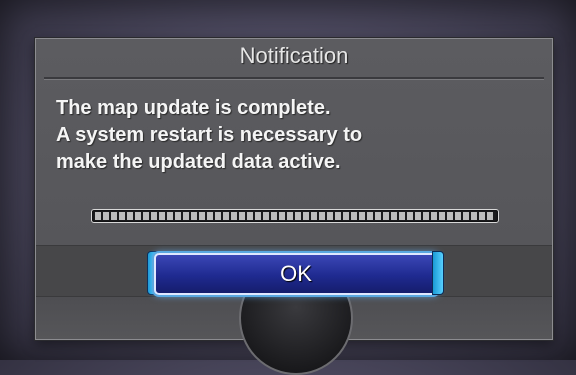 Image resolution: width=576 pixels, height=375 pixels. What do you see at coordinates (198, 162) in the screenshot?
I see `message-line-3: make the updated data active.` at bounding box center [198, 162].